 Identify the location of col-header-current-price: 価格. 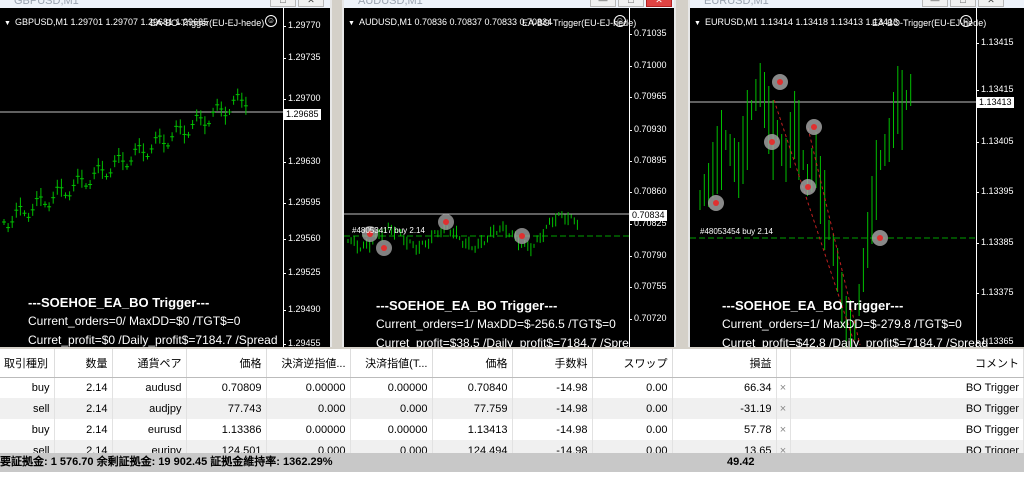
(472, 363).